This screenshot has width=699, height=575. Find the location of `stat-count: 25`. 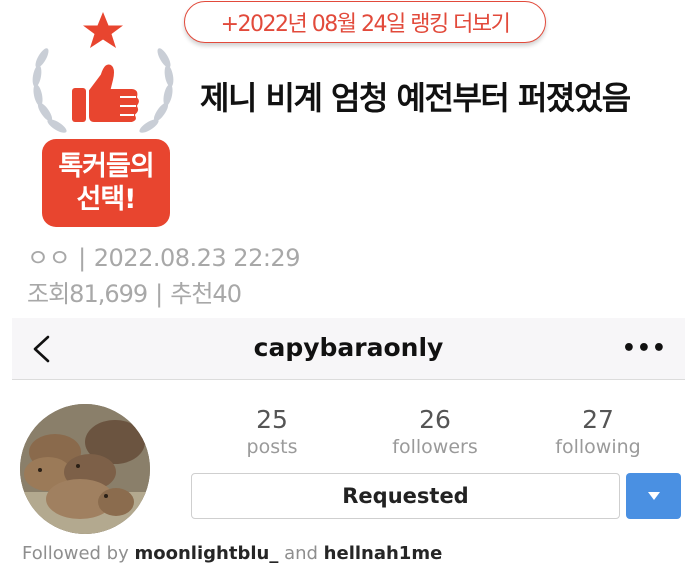

stat-count: 25 is located at coordinates (272, 419).